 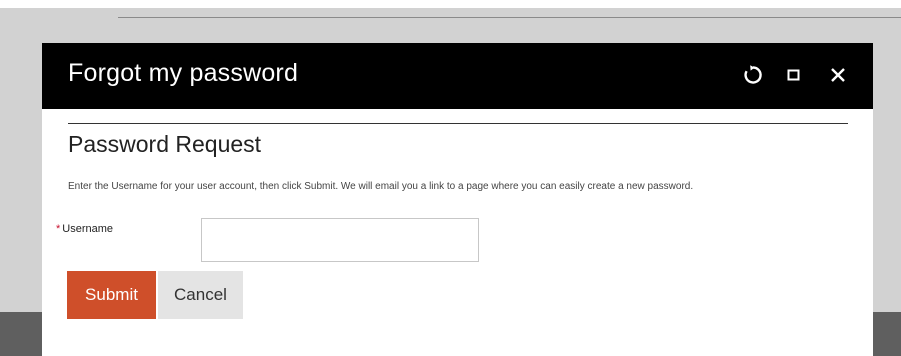 What do you see at coordinates (509, 17) in the screenshot?
I see `background-divider` at bounding box center [509, 17].